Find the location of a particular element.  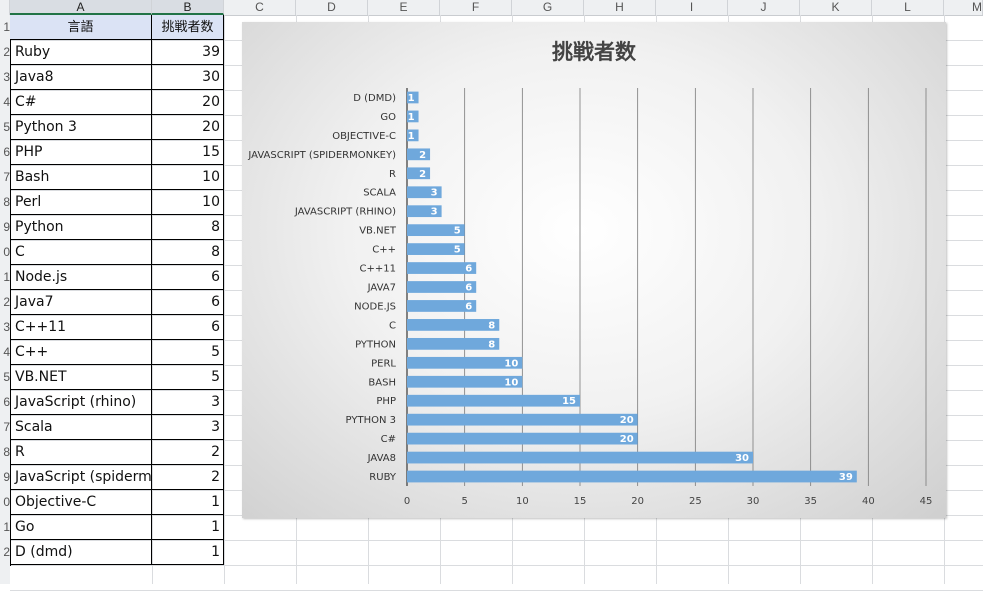

cell-count: 39 is located at coordinates (188, 52).